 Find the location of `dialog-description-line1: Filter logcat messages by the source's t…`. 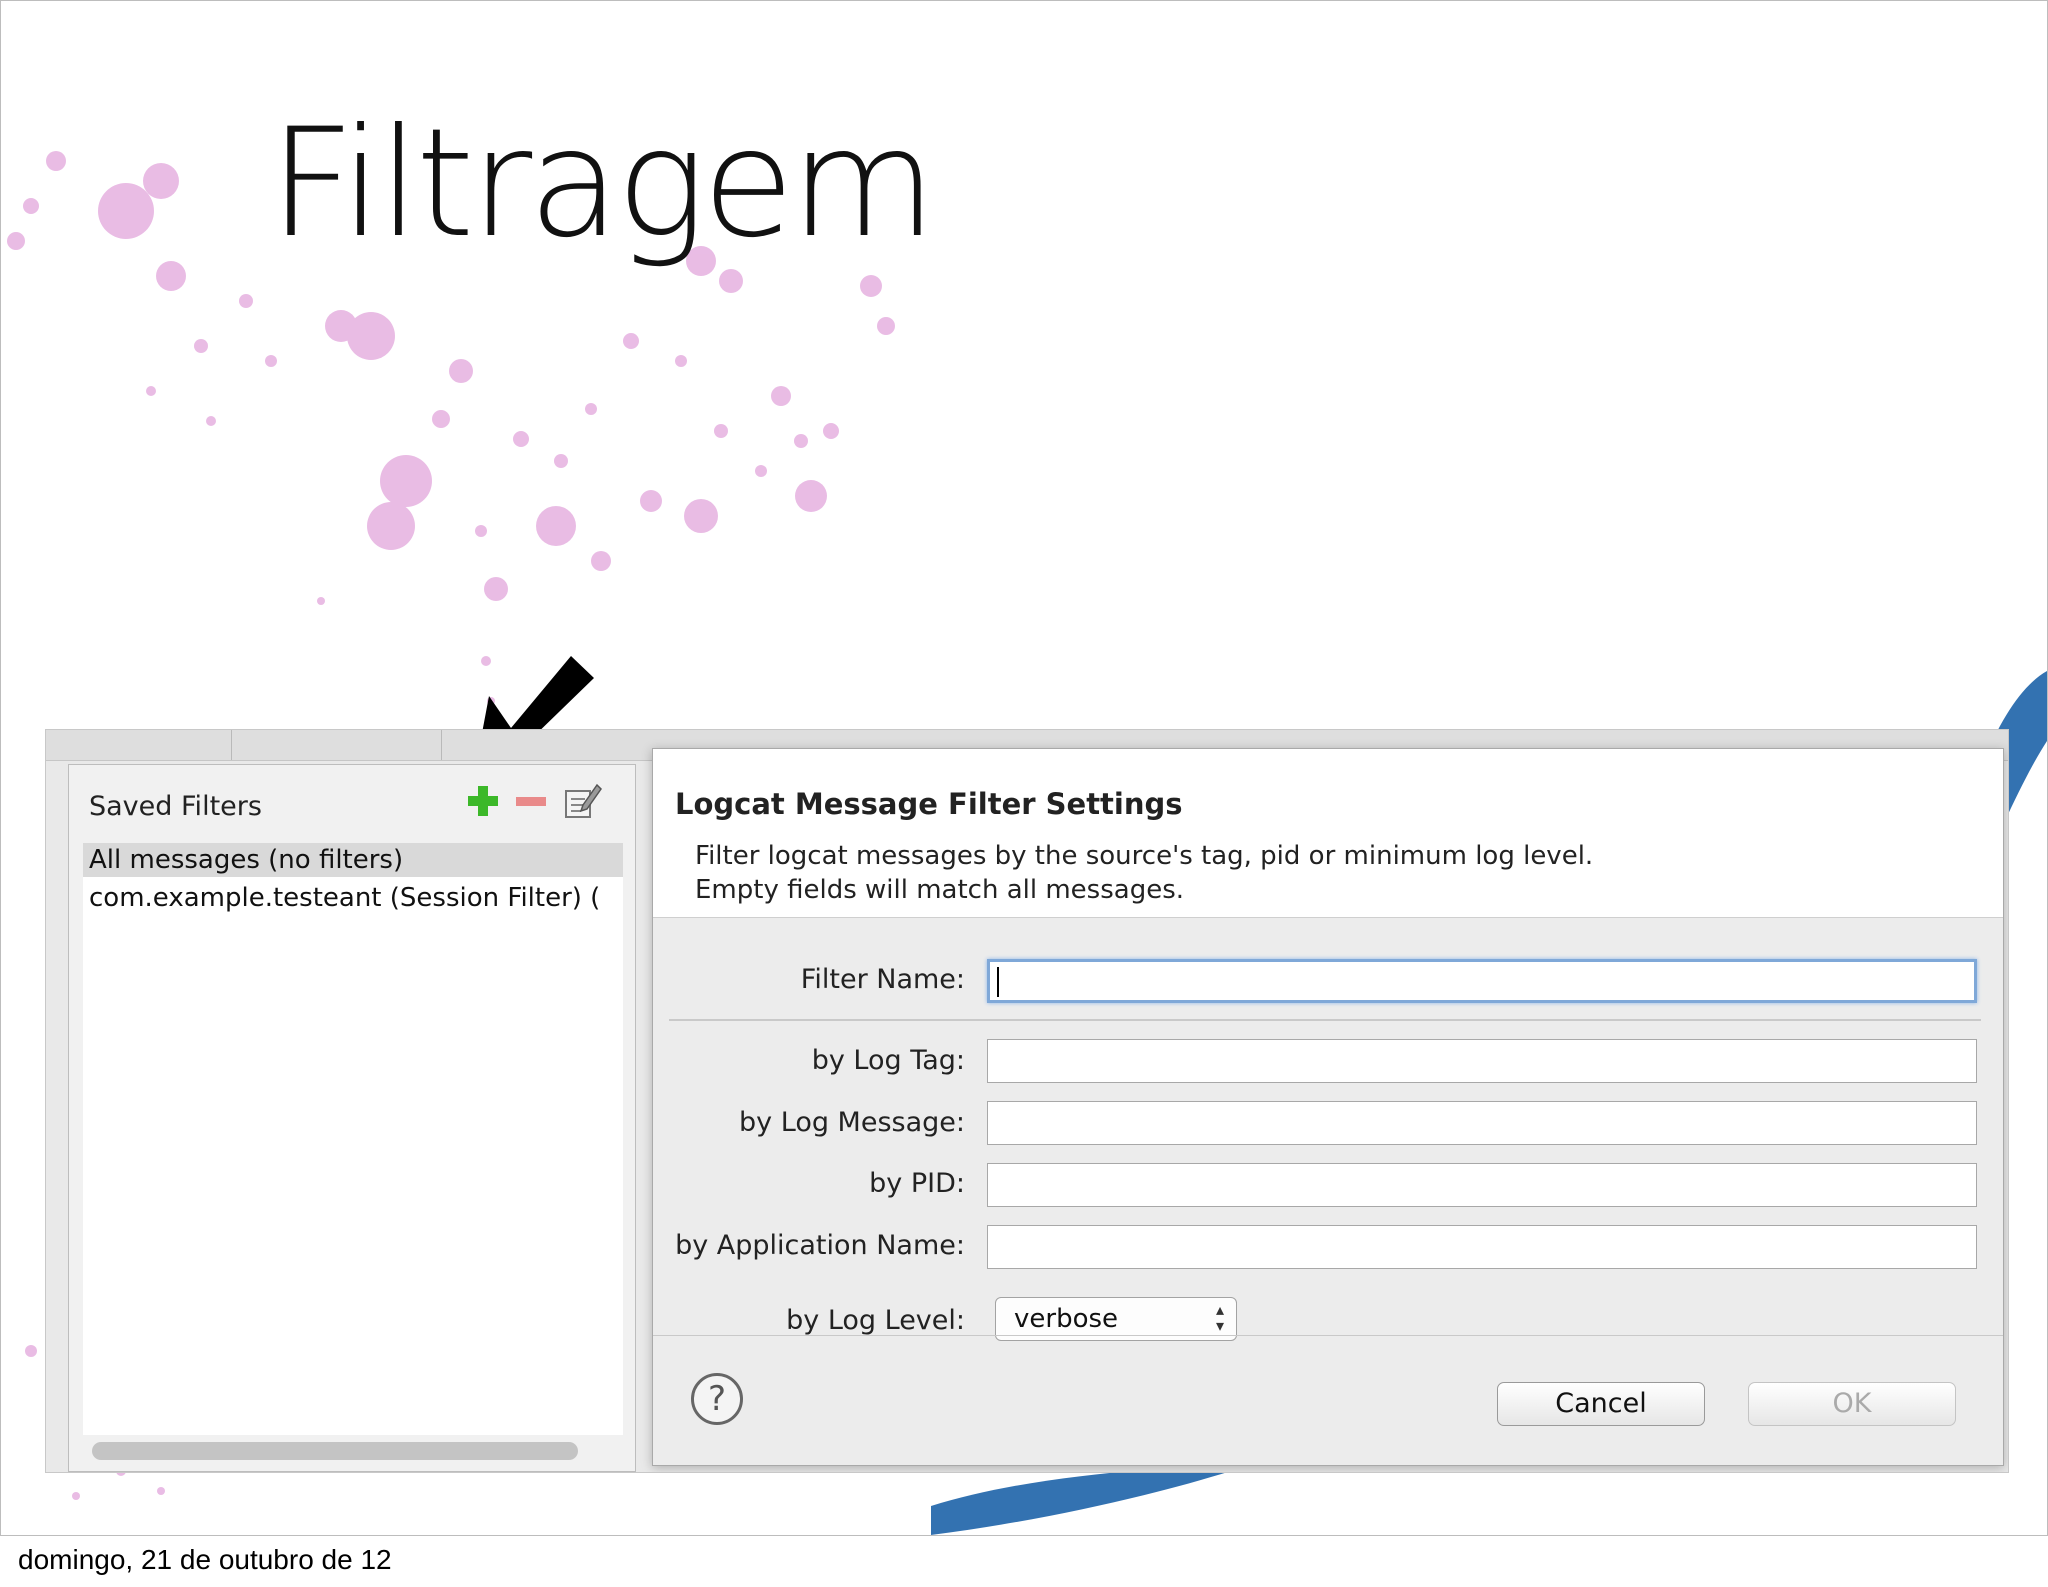

dialog-description-line1: Filter logcat messages by the source's t… is located at coordinates (1144, 856).